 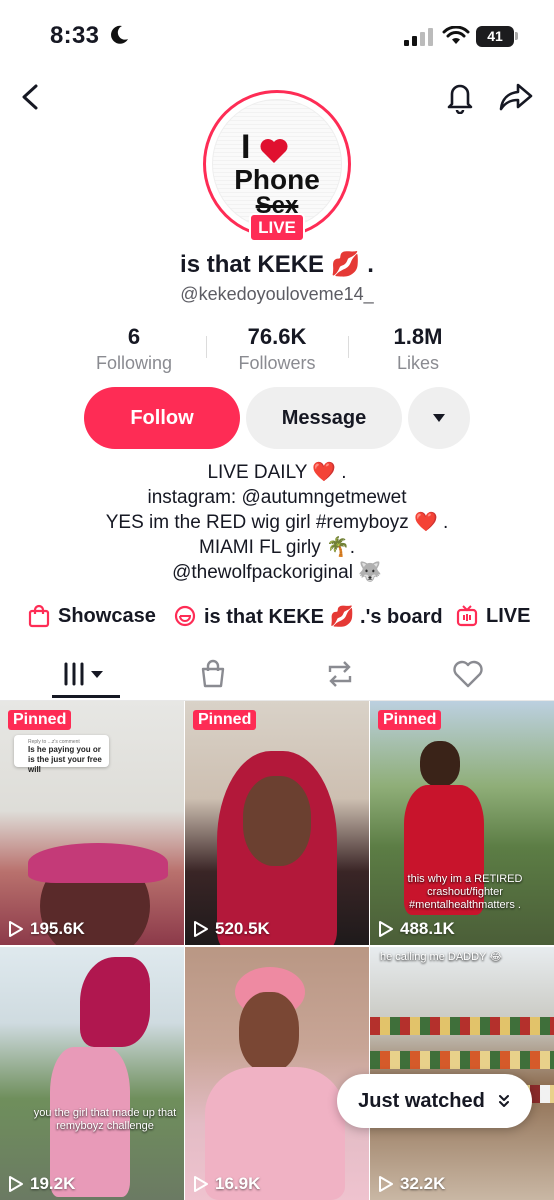 What do you see at coordinates (277, 294) in the screenshot?
I see `username: @kekedoyouloveme14_` at bounding box center [277, 294].